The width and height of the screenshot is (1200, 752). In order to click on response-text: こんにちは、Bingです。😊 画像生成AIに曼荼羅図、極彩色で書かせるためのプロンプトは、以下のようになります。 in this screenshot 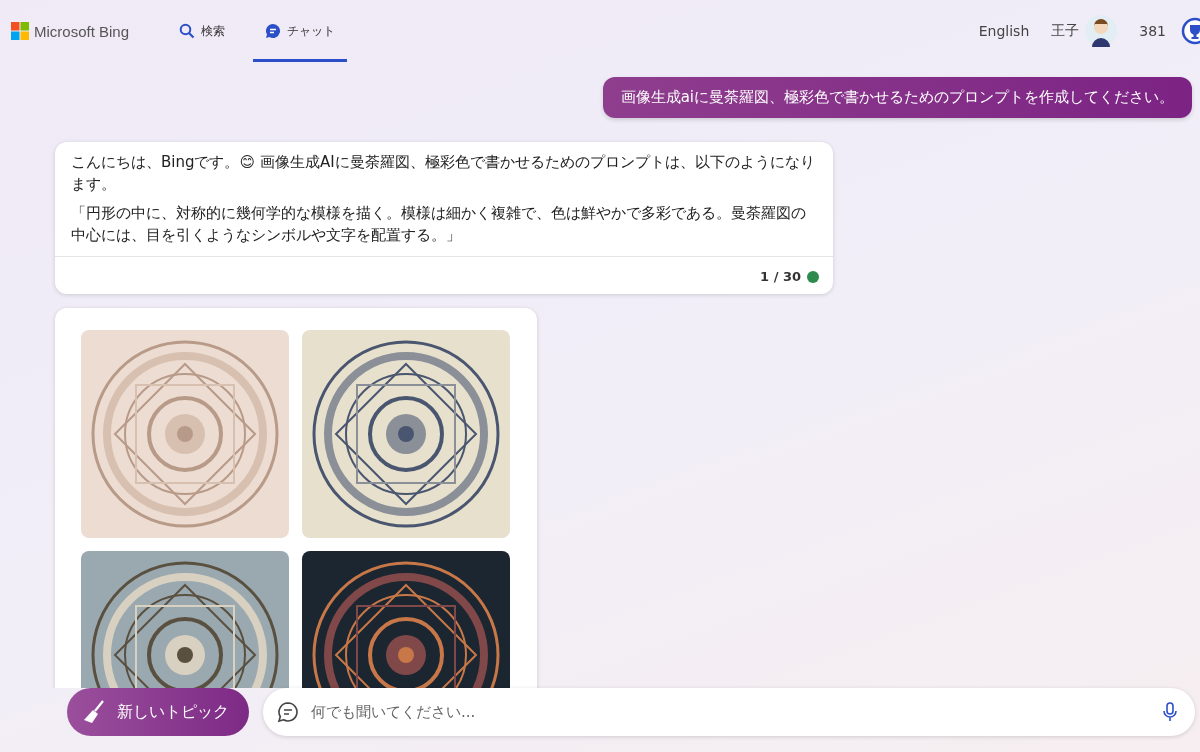, I will do `click(443, 173)`.